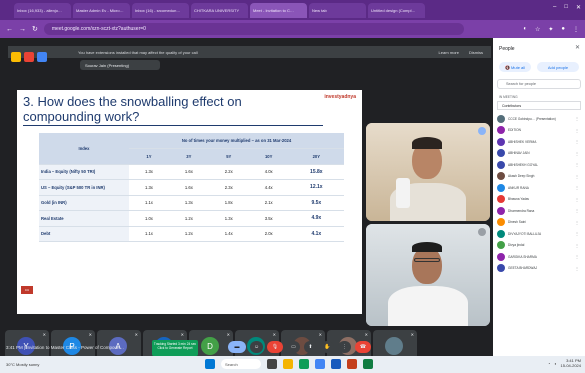 Image resolution: width=585 pixels, height=373 pixels. Describe the element at coordinates (352, 364) in the screenshot. I see `powerpoint-icon` at that location.